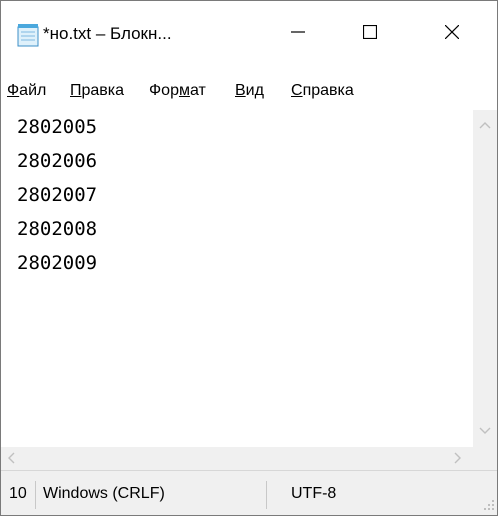 The image size is (498, 516). I want to click on chevron-up-icon, so click(485, 126).